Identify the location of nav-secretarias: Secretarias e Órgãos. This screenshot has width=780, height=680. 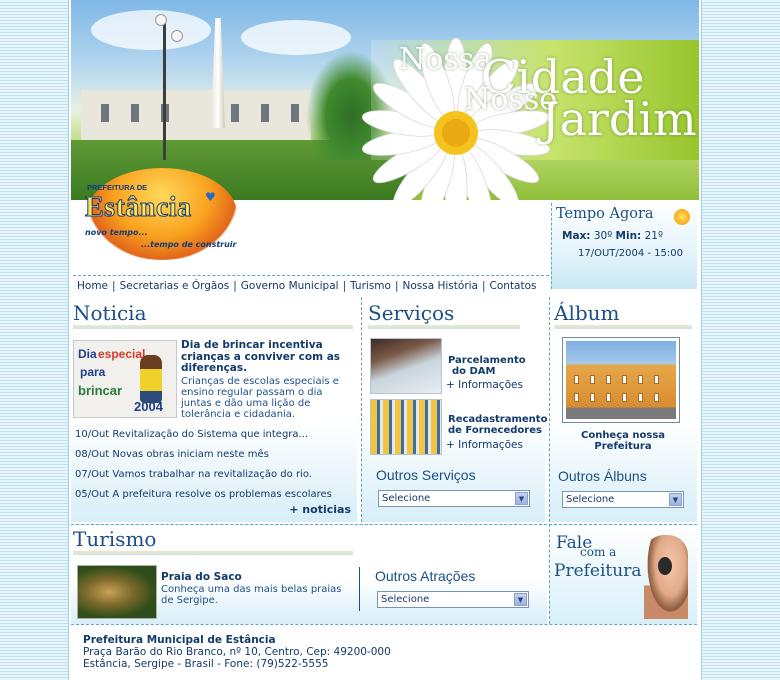
(175, 286).